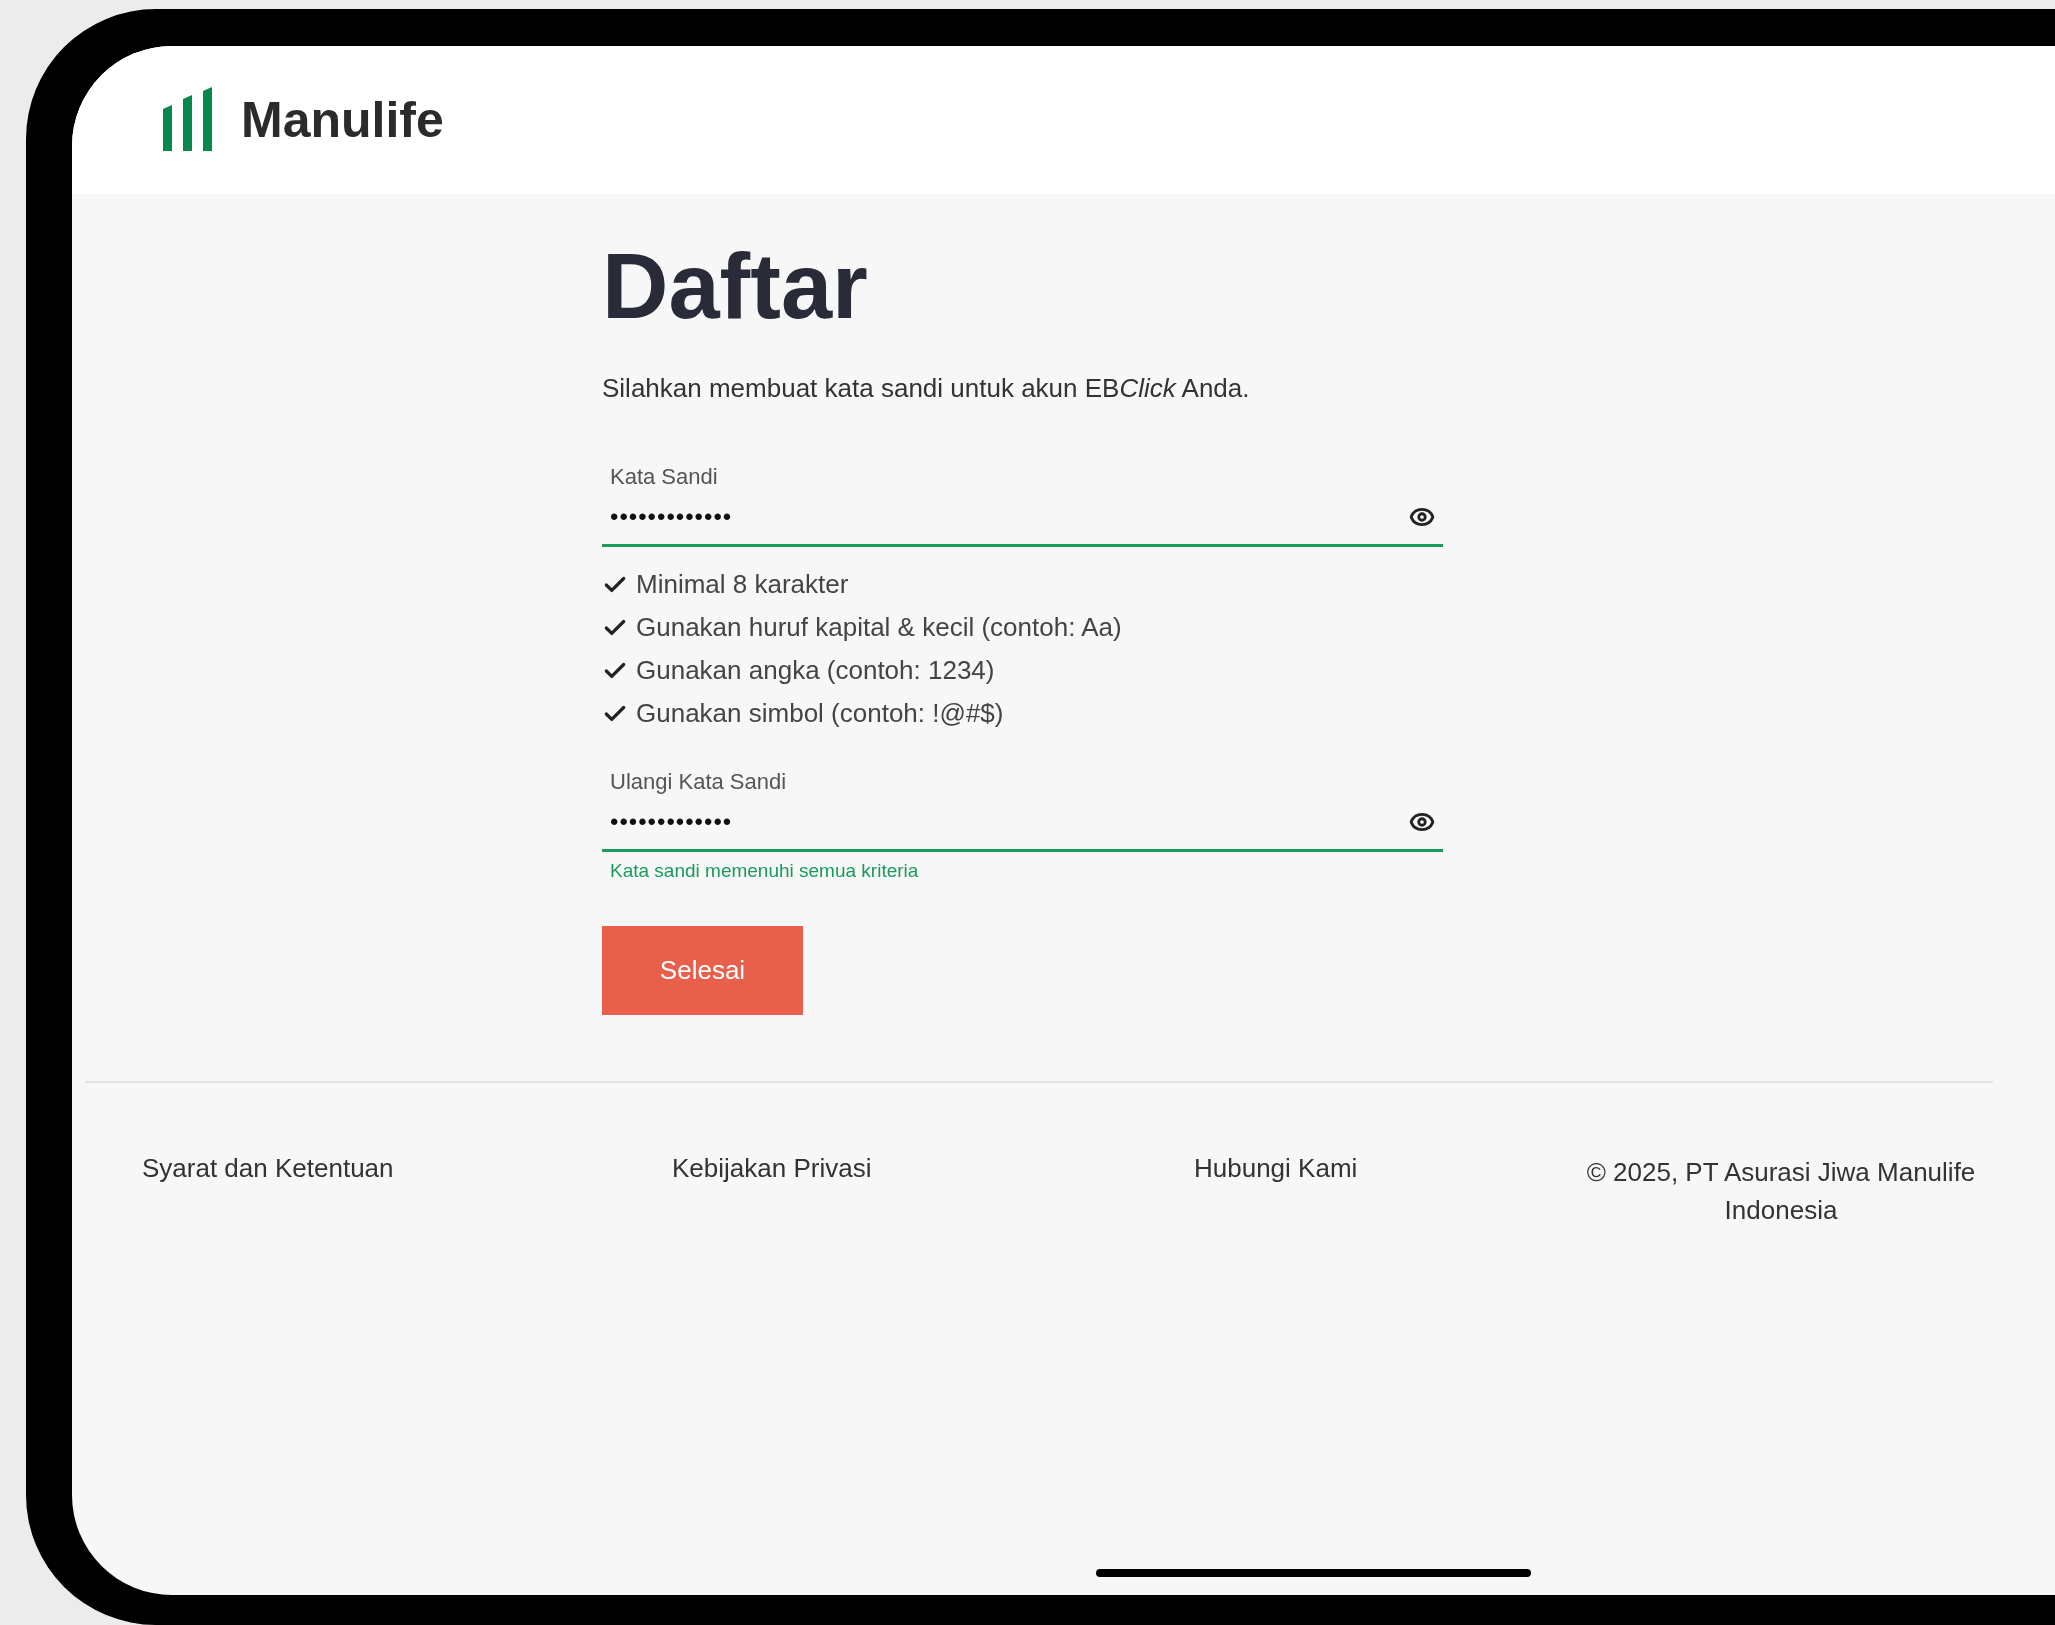  I want to click on requirement-text: Gunakan huruf kapital & kecil (contoh: Aa), so click(879, 627).